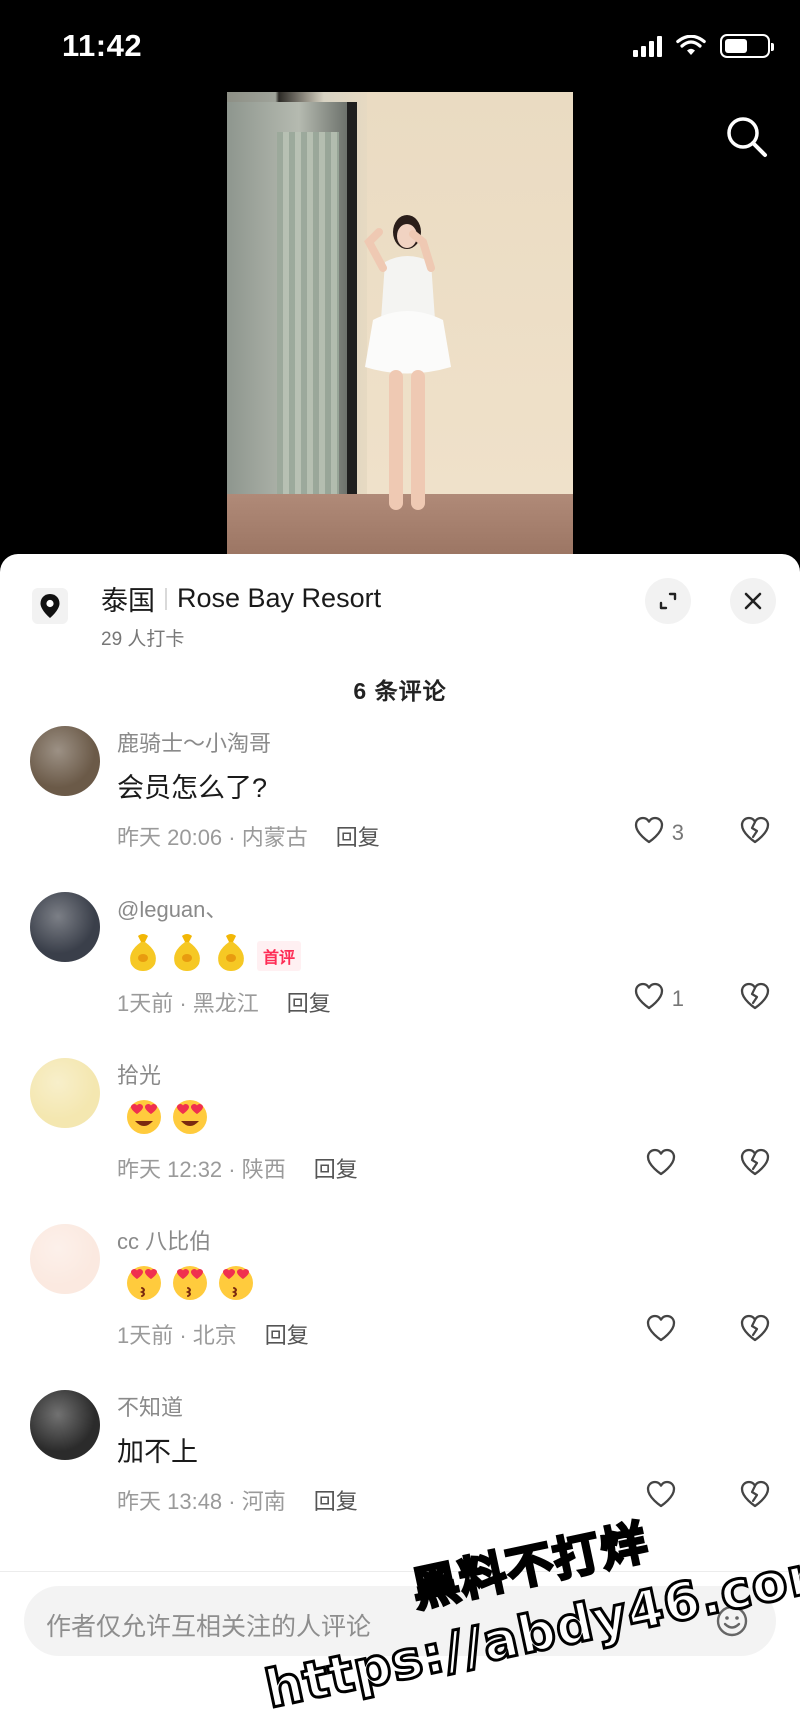  Describe the element at coordinates (279, 955) in the screenshot. I see `first-comment-badge: 首评` at that location.